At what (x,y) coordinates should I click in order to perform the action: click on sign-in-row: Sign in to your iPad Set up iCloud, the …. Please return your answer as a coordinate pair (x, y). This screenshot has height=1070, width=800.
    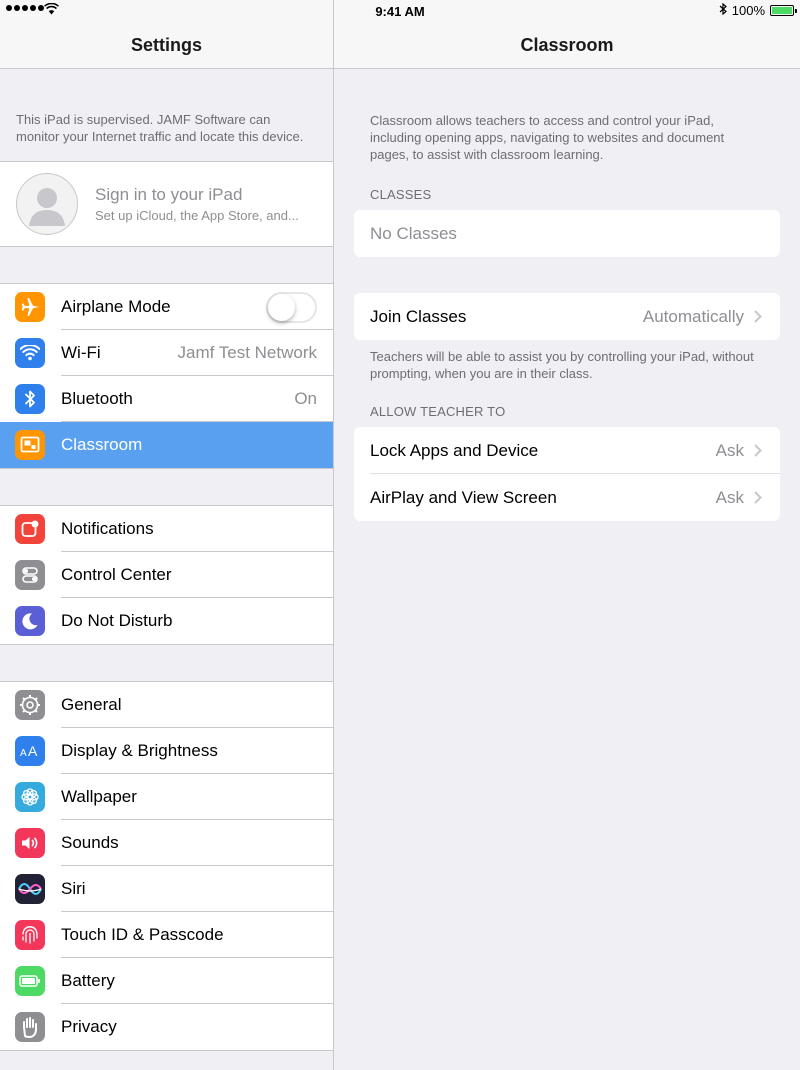
    Looking at the image, I should click on (166, 204).